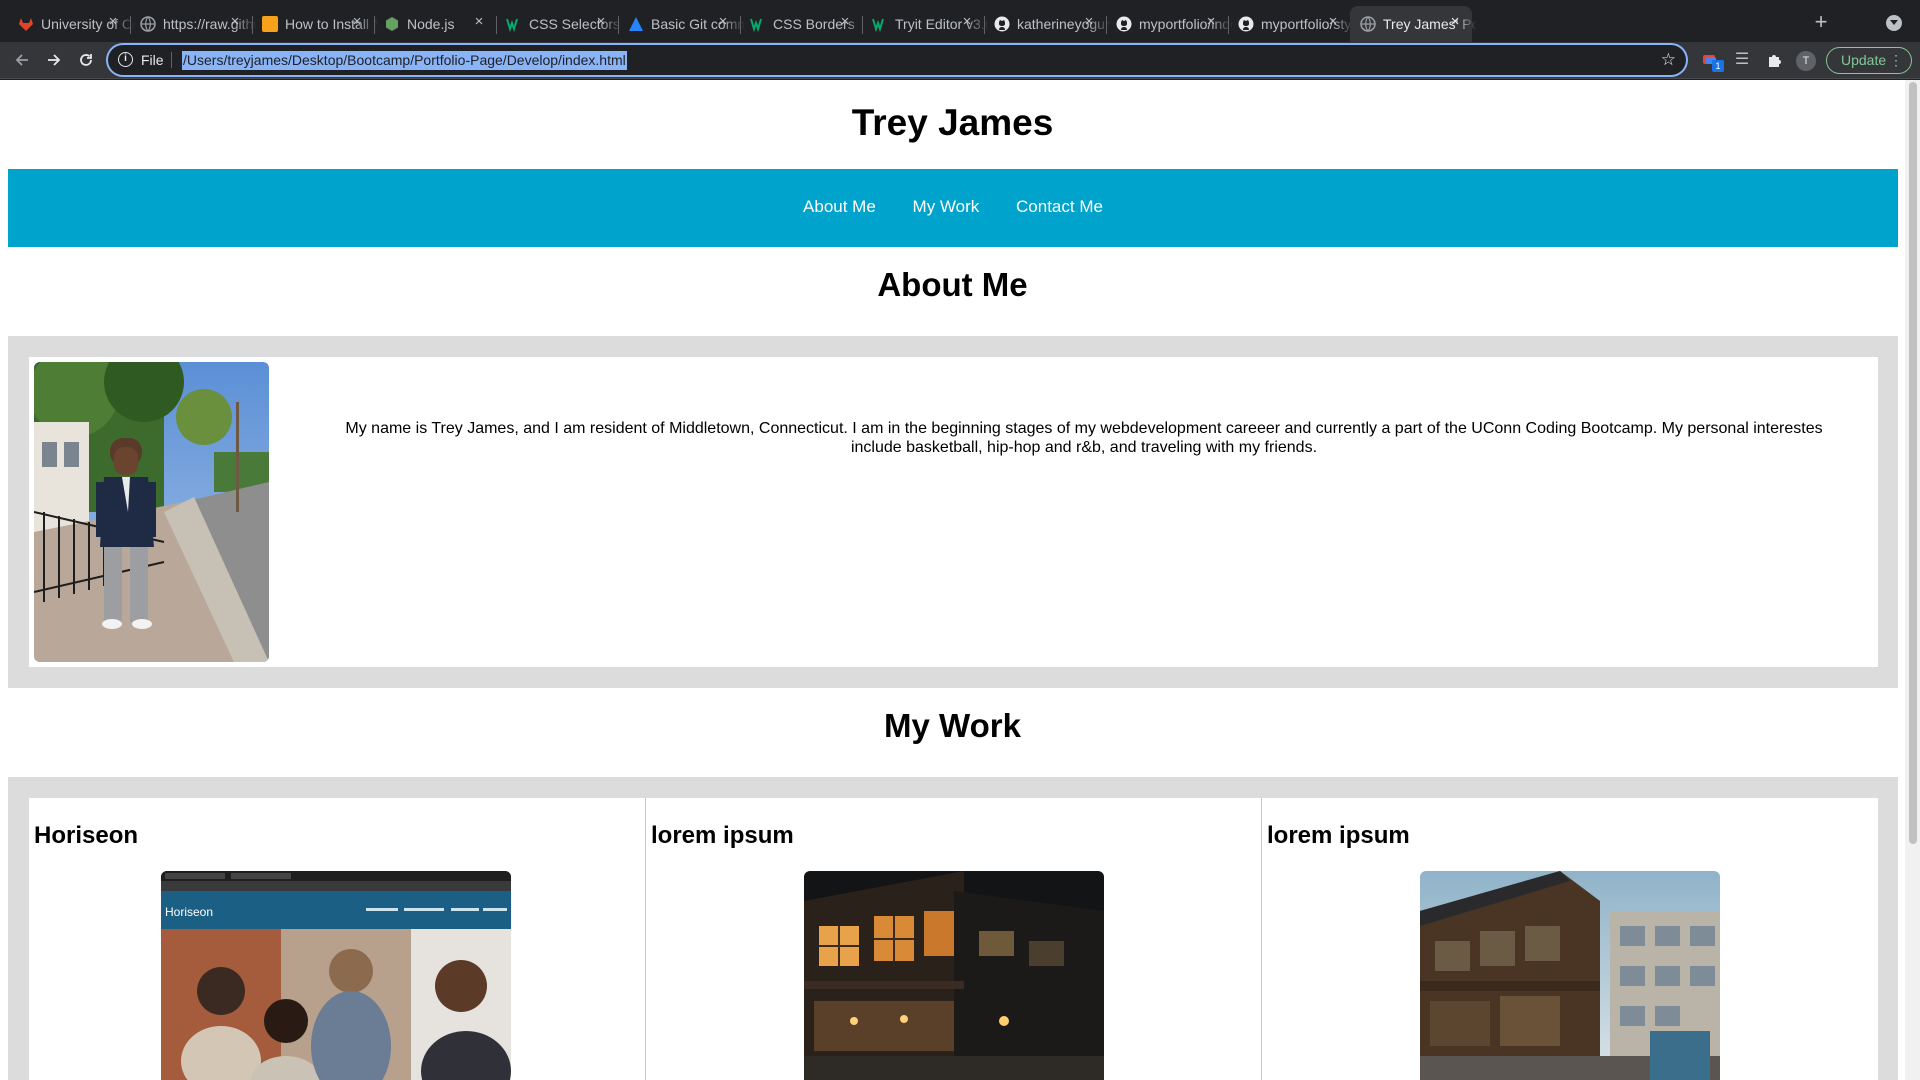 Image resolution: width=1920 pixels, height=1080 pixels. What do you see at coordinates (431, 24) in the screenshot?
I see `tab-title: Node.js` at bounding box center [431, 24].